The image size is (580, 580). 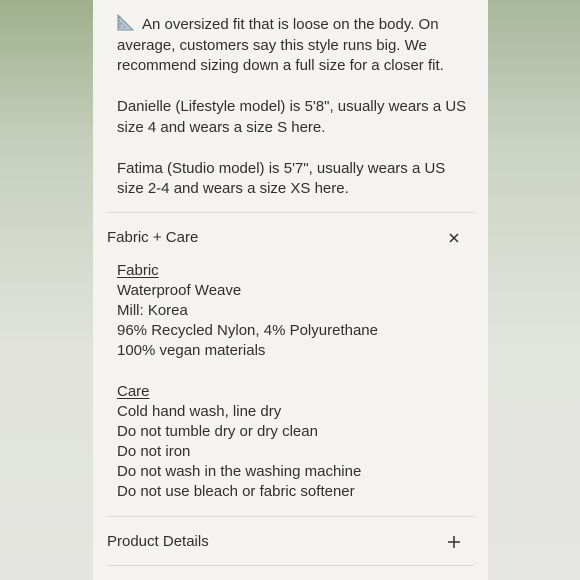 What do you see at coordinates (290, 542) in the screenshot?
I see `accordion-product-details-header: Product Details` at bounding box center [290, 542].